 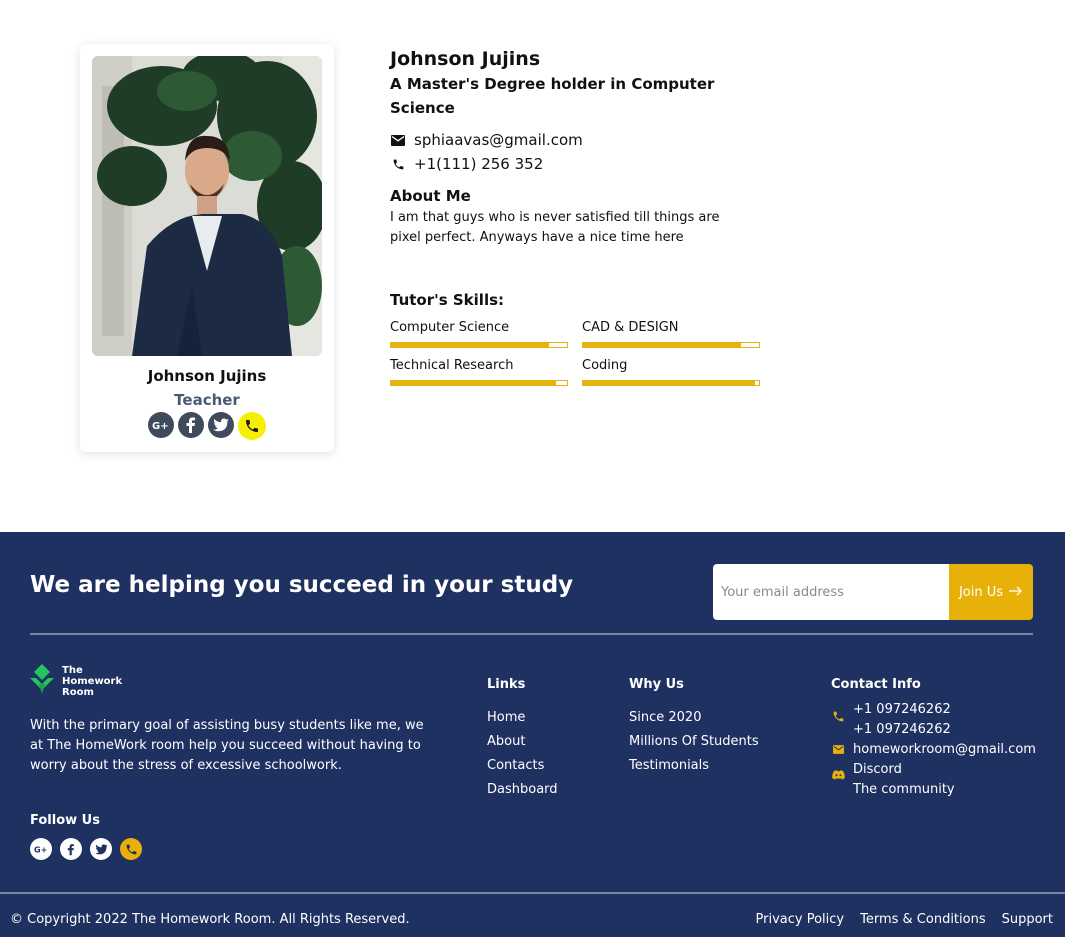 What do you see at coordinates (605, 365) in the screenshot?
I see `skill-label: Coding` at bounding box center [605, 365].